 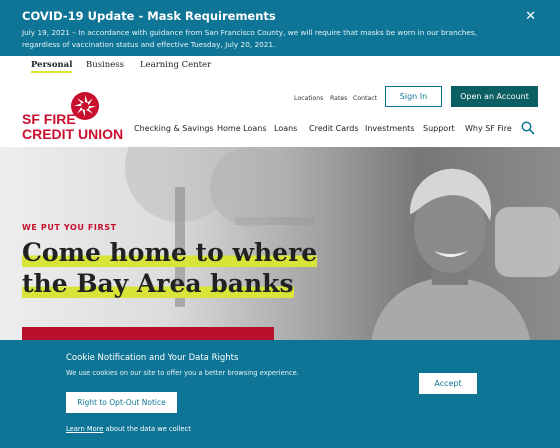 I want to click on close-icon: ✕, so click(x=530, y=16).